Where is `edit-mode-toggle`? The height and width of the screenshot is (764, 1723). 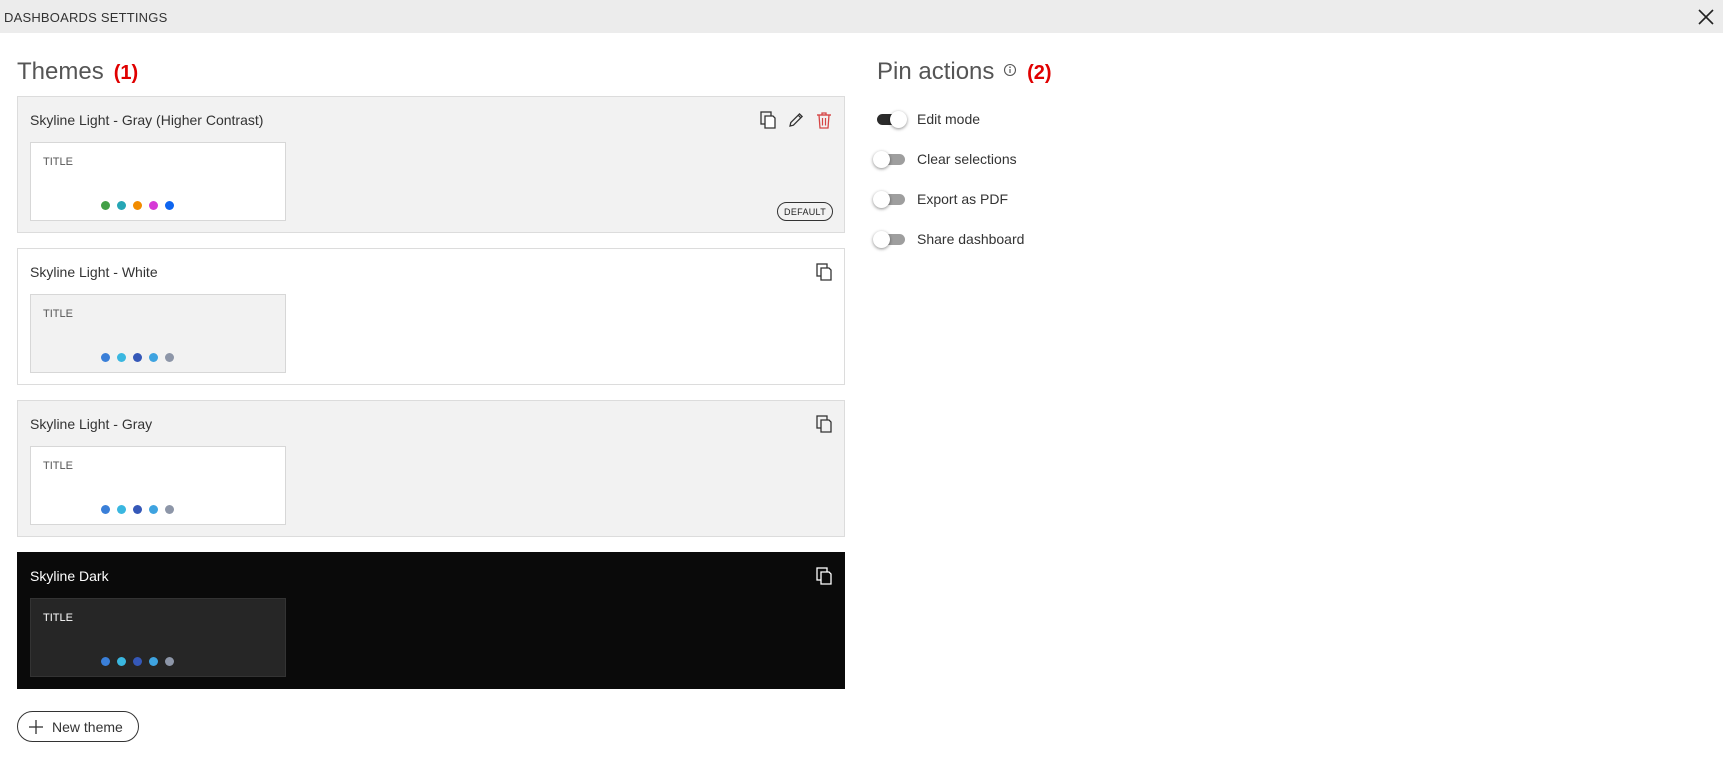 edit-mode-toggle is located at coordinates (890, 119).